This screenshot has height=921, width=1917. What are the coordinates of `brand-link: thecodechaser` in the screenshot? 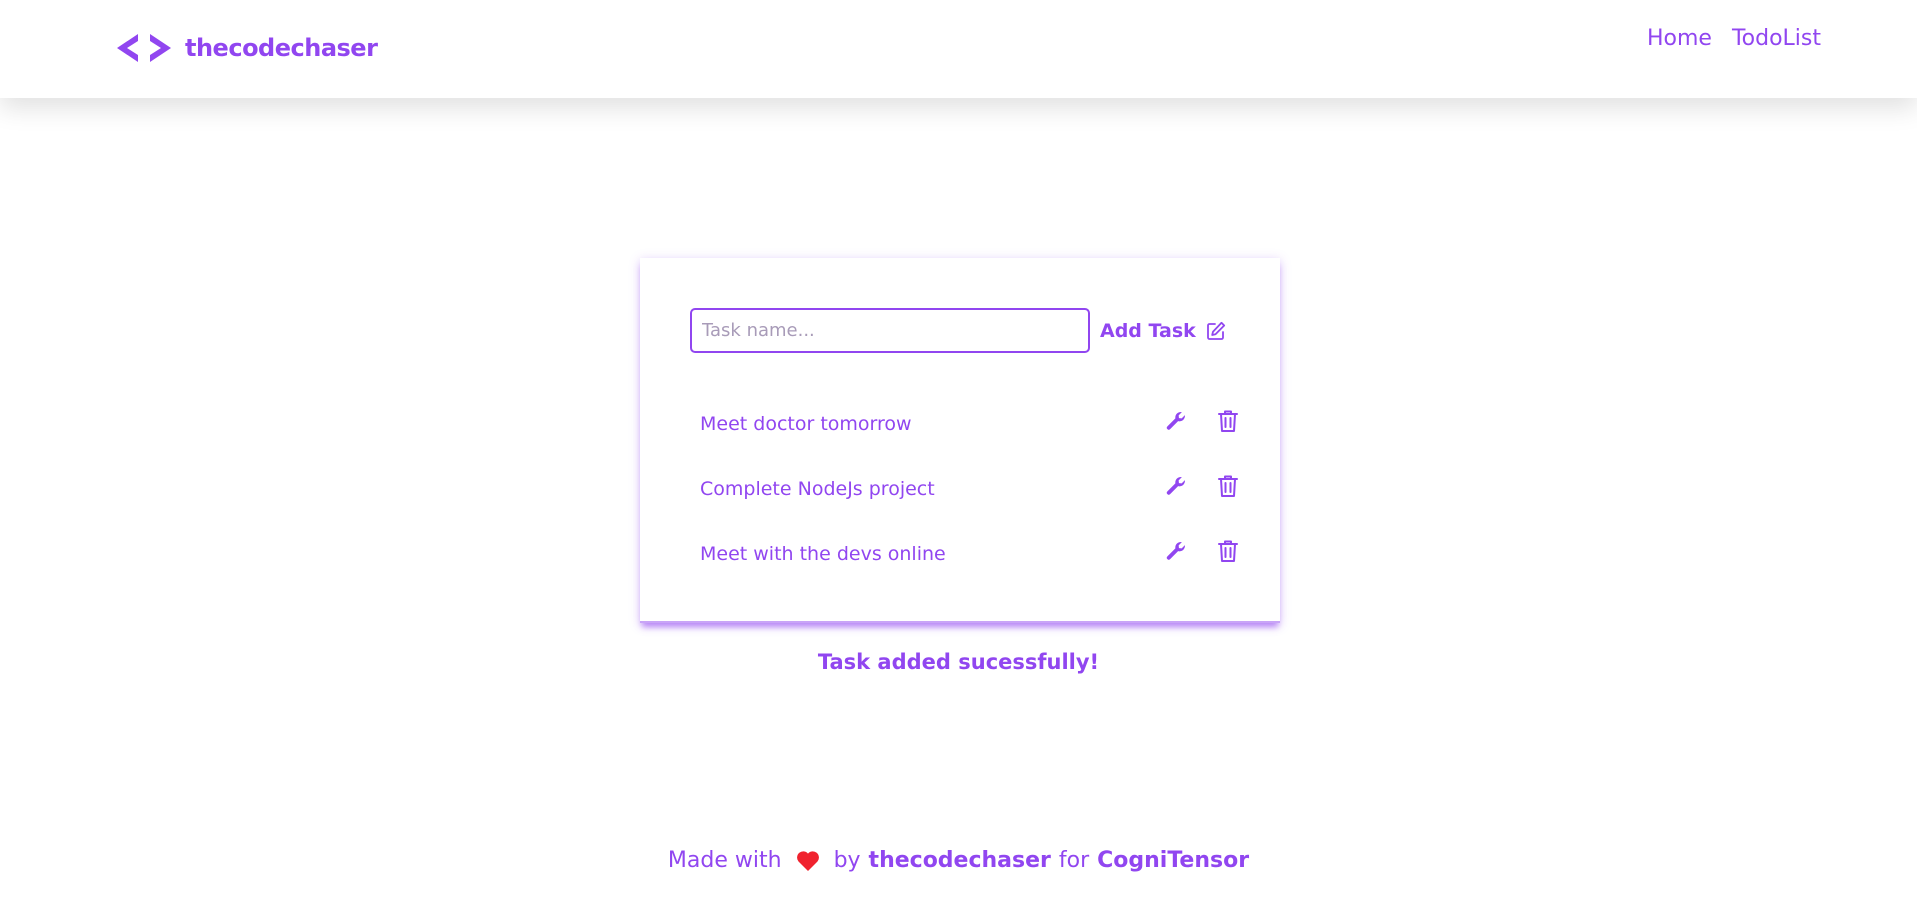 It's located at (245, 48).